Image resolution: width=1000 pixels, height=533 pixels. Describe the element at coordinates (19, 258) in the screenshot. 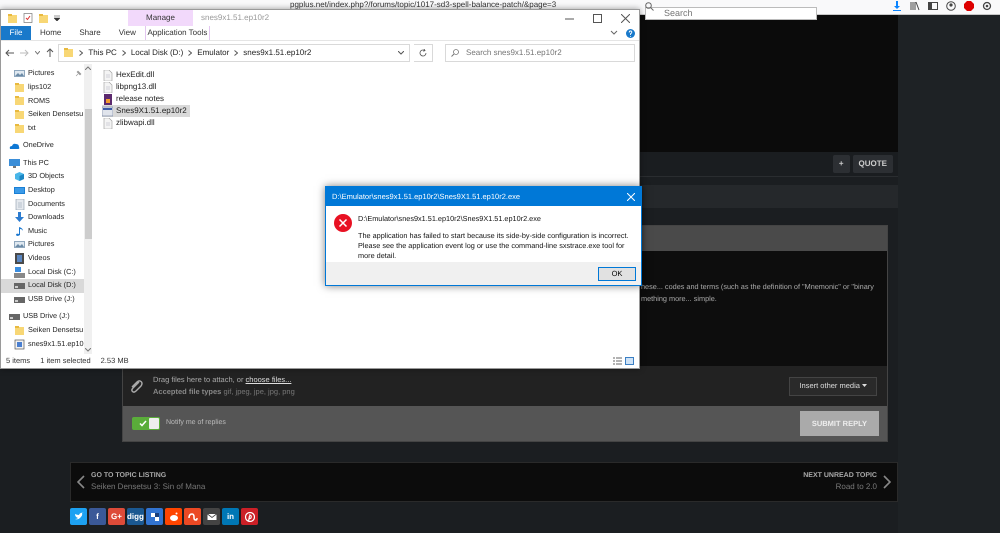

I see `film-icon` at that location.